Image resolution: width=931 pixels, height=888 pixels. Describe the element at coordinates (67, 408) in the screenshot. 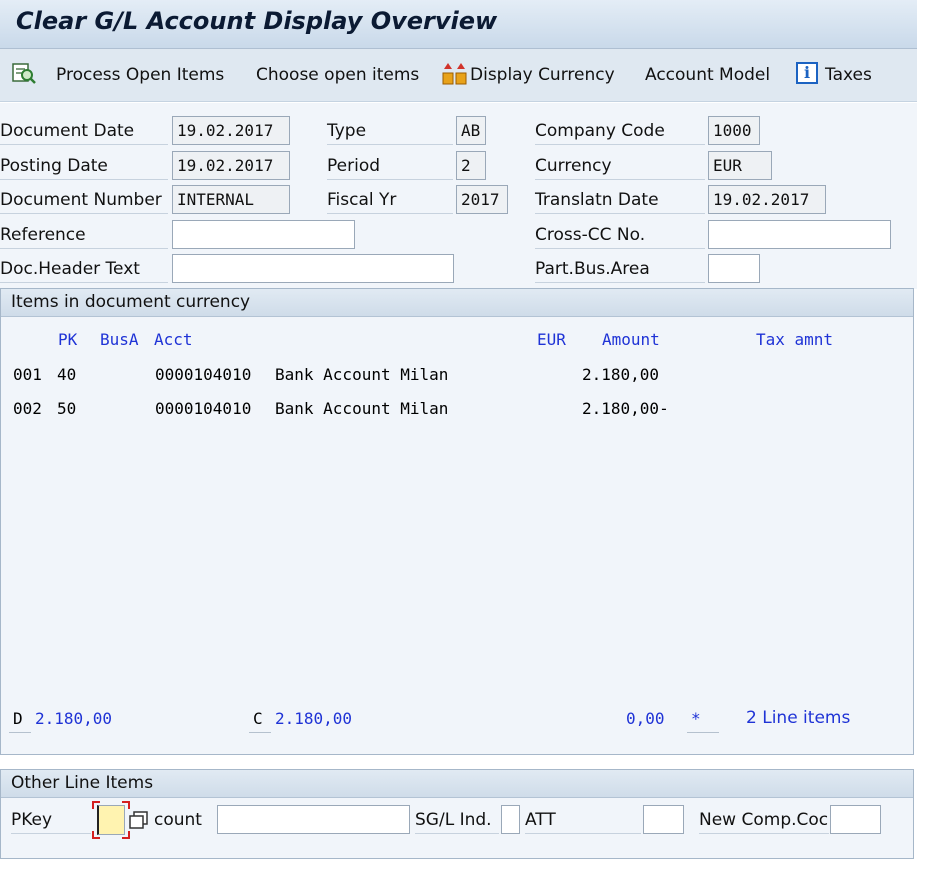

I see `row-posting-key: 50` at that location.